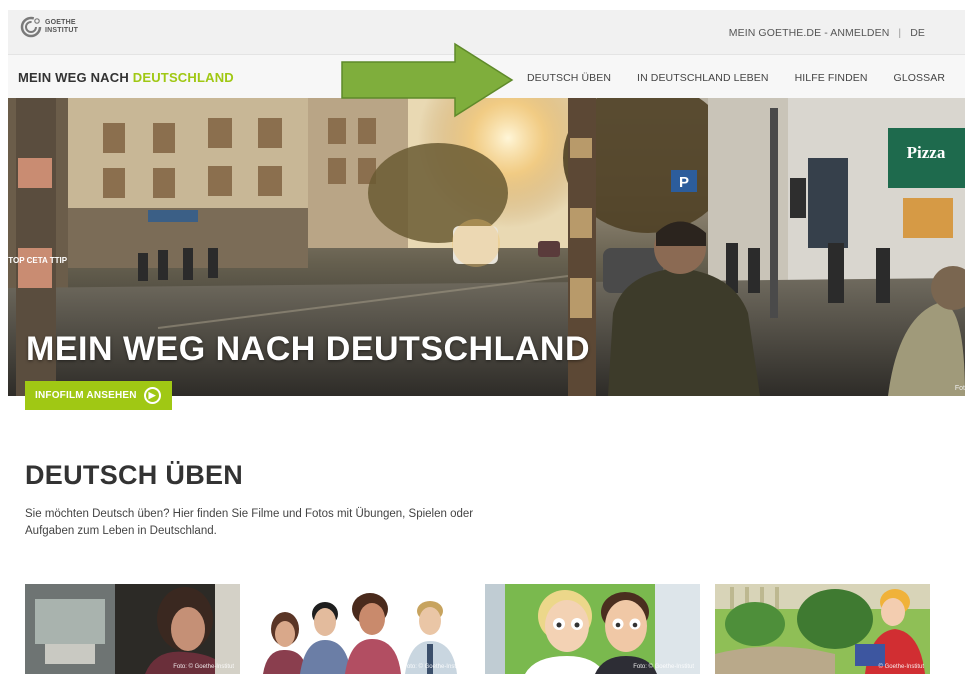 The image size is (973, 674). Describe the element at coordinates (917, 33) in the screenshot. I see `language-switch: DE` at that location.